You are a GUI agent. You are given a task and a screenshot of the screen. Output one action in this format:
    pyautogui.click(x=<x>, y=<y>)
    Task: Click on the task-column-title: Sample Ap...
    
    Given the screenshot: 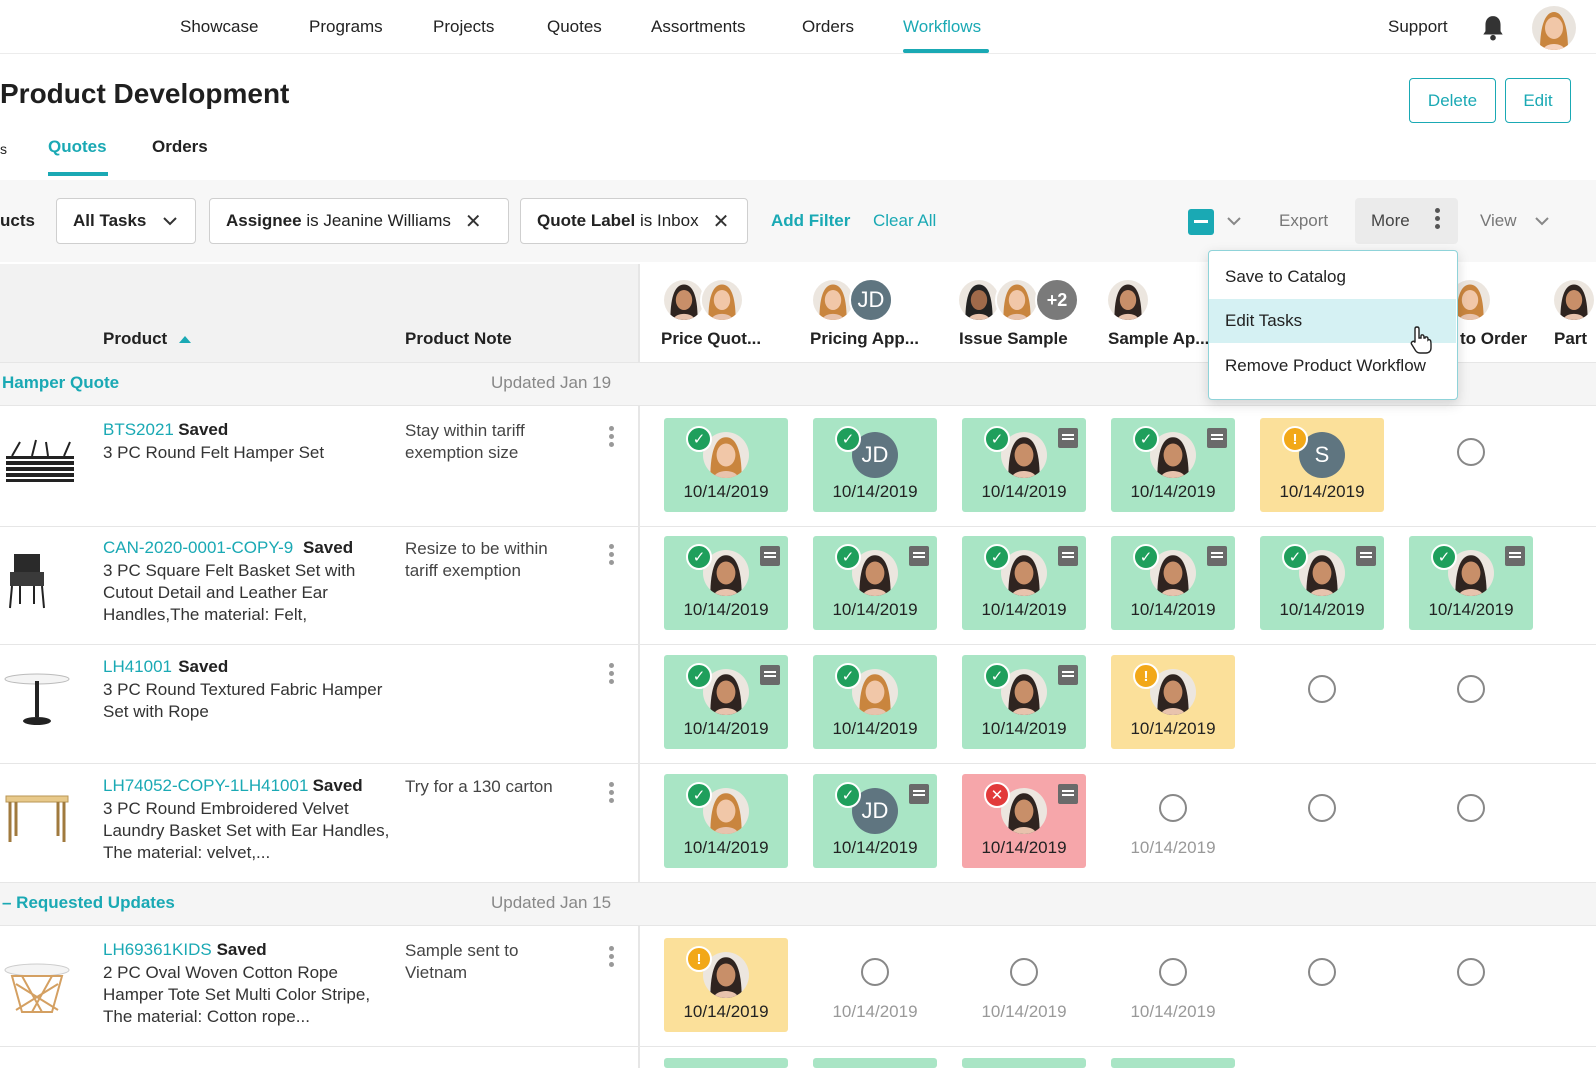 What is the action you would take?
    pyautogui.click(x=1158, y=339)
    